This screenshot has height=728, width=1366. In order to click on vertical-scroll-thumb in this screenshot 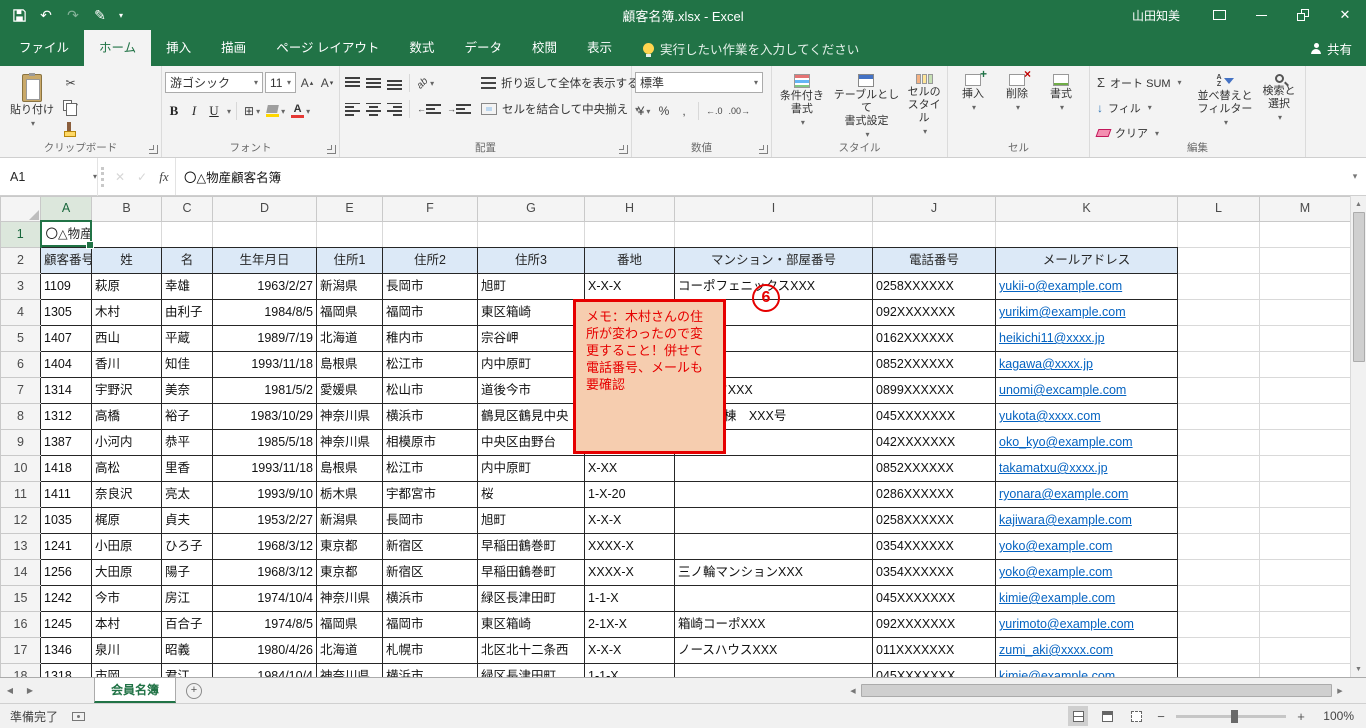, I will do `click(1358, 287)`.